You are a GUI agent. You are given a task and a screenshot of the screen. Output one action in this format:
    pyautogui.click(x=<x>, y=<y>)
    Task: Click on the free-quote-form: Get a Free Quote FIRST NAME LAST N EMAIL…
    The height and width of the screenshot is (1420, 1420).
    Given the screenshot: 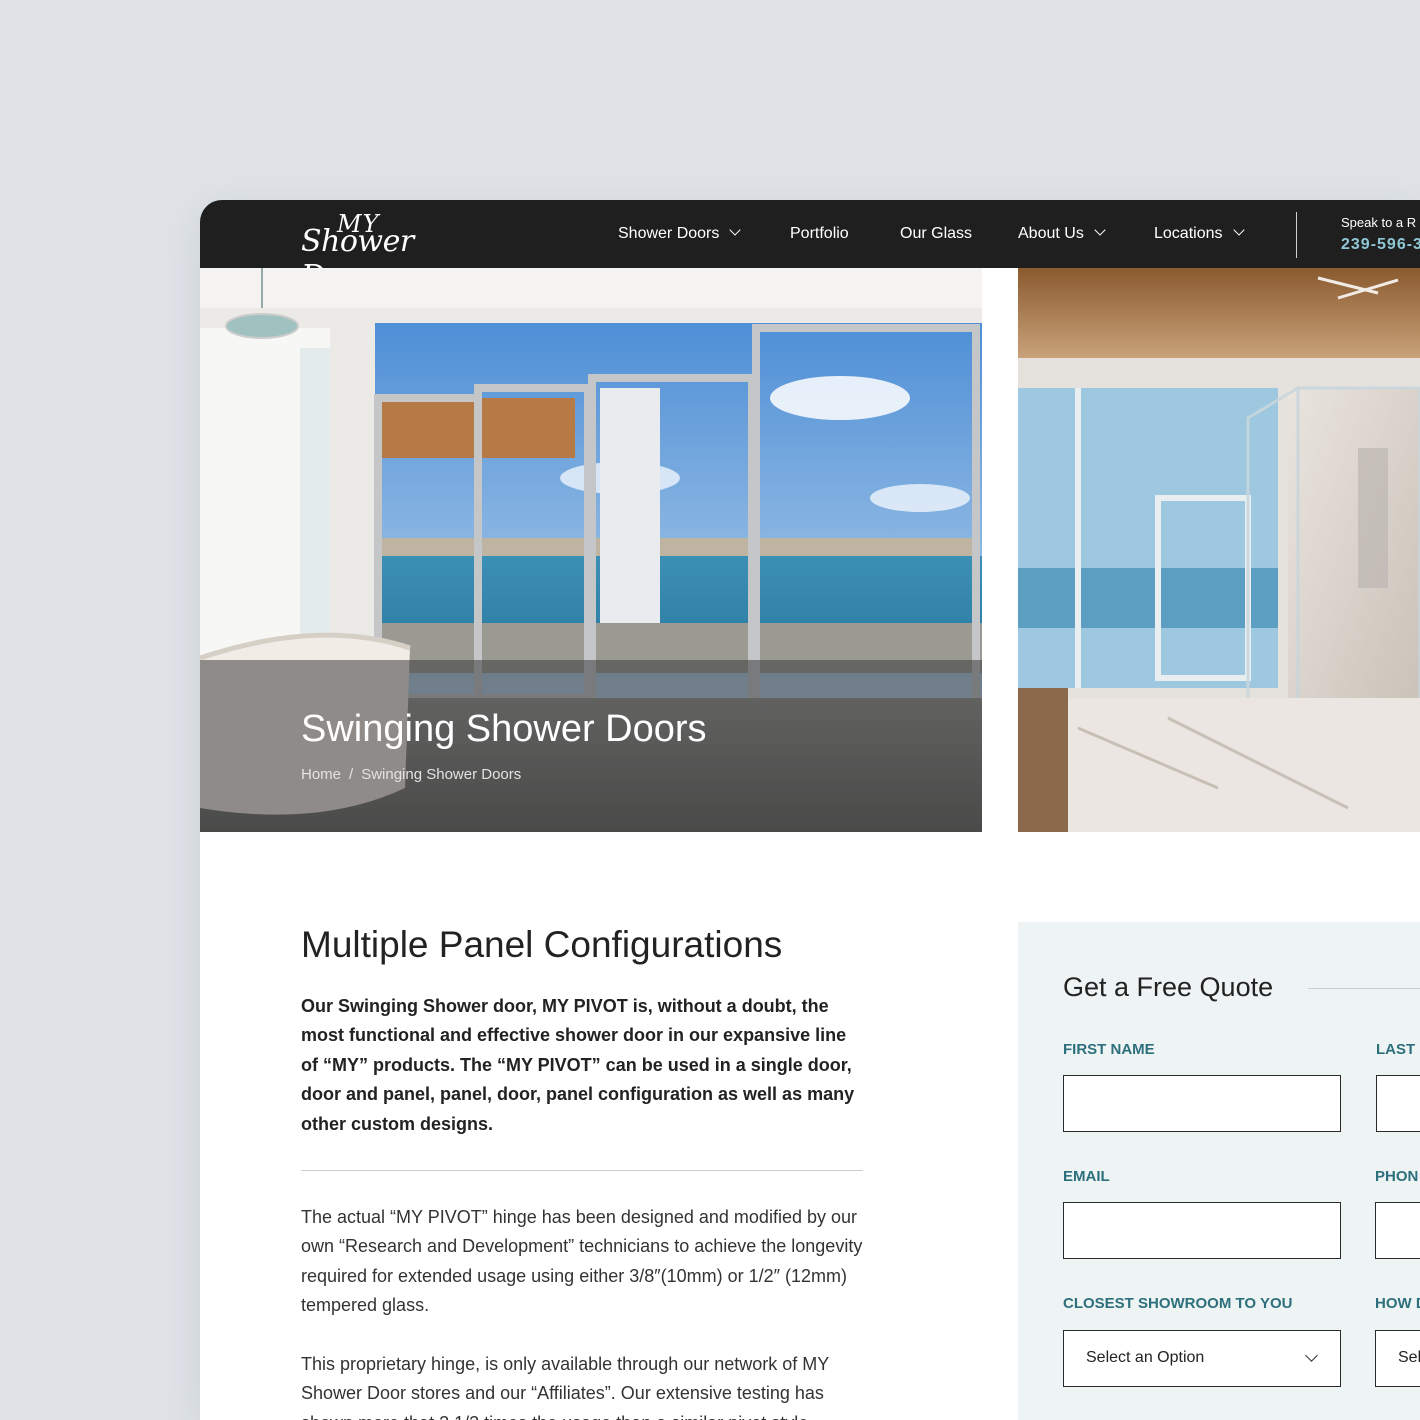 What is the action you would take?
    pyautogui.click(x=1219, y=1171)
    